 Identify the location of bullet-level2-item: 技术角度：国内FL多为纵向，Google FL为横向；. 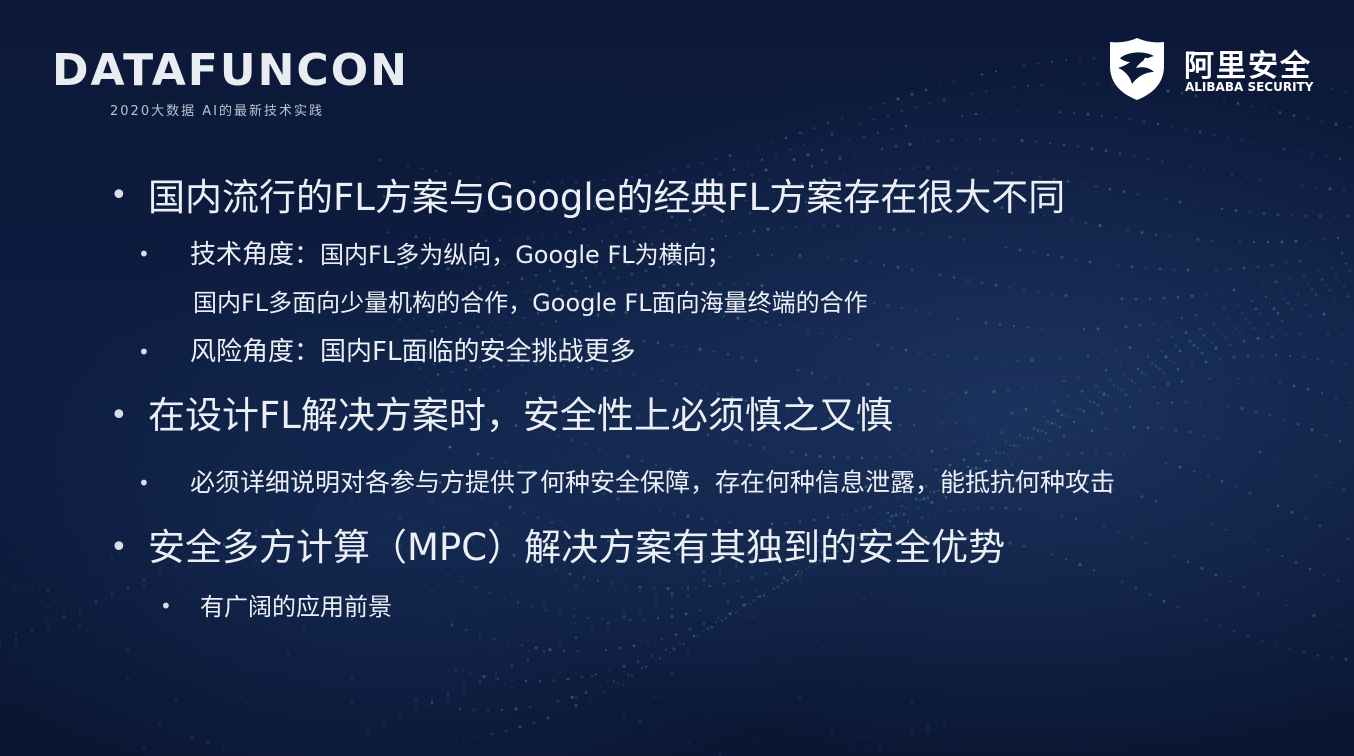
(460, 255).